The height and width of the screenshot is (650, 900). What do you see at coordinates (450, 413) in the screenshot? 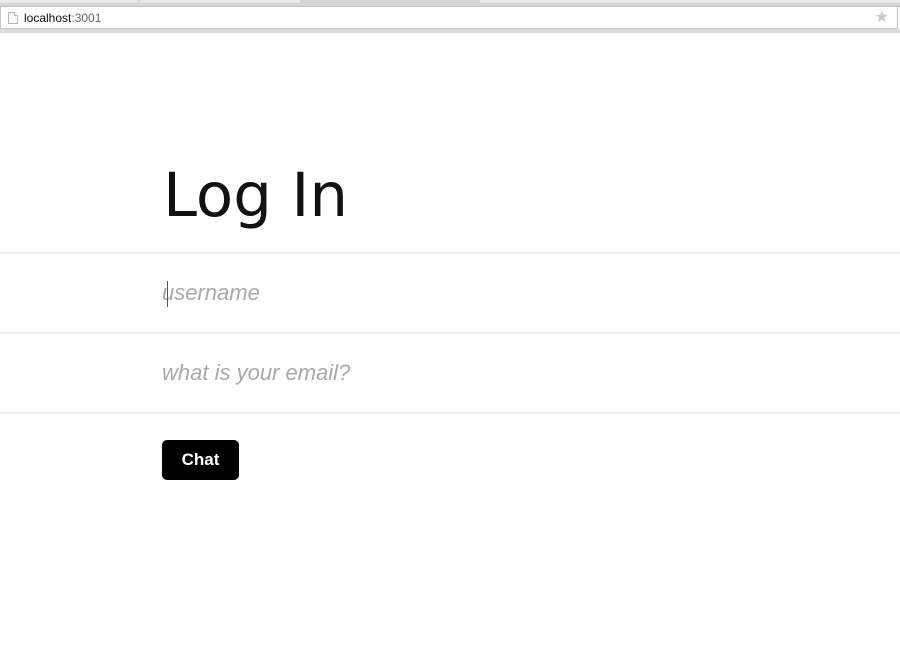
I see `form-divider` at bounding box center [450, 413].